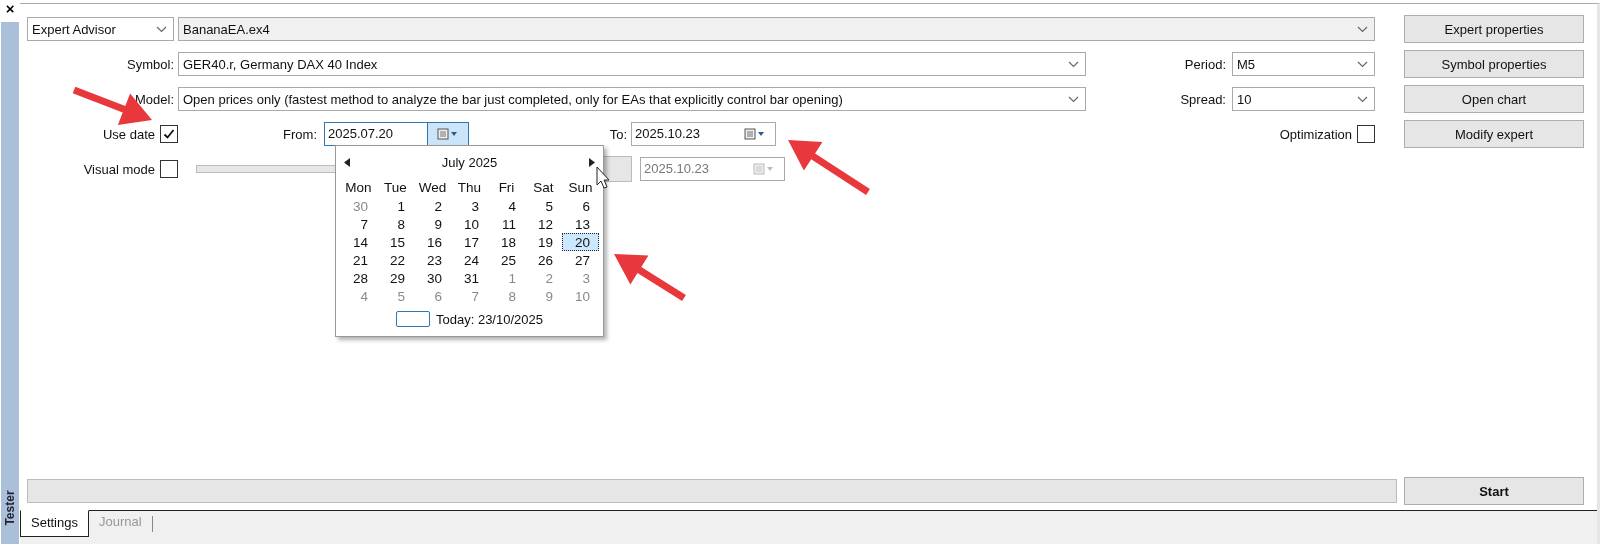 The width and height of the screenshot is (1600, 544). What do you see at coordinates (395, 188) in the screenshot?
I see `weekday-label: Tue` at bounding box center [395, 188].